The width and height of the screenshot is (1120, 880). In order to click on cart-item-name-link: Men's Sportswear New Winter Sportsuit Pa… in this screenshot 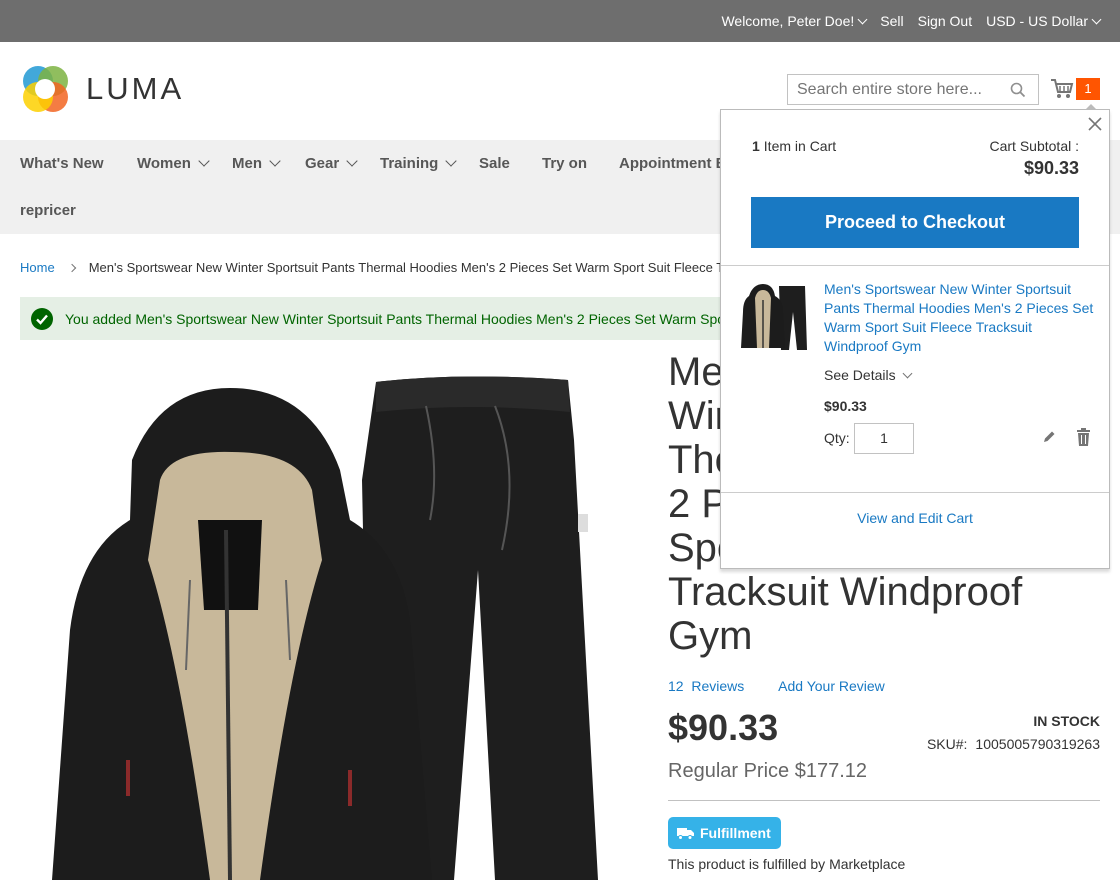, I will do `click(959, 318)`.